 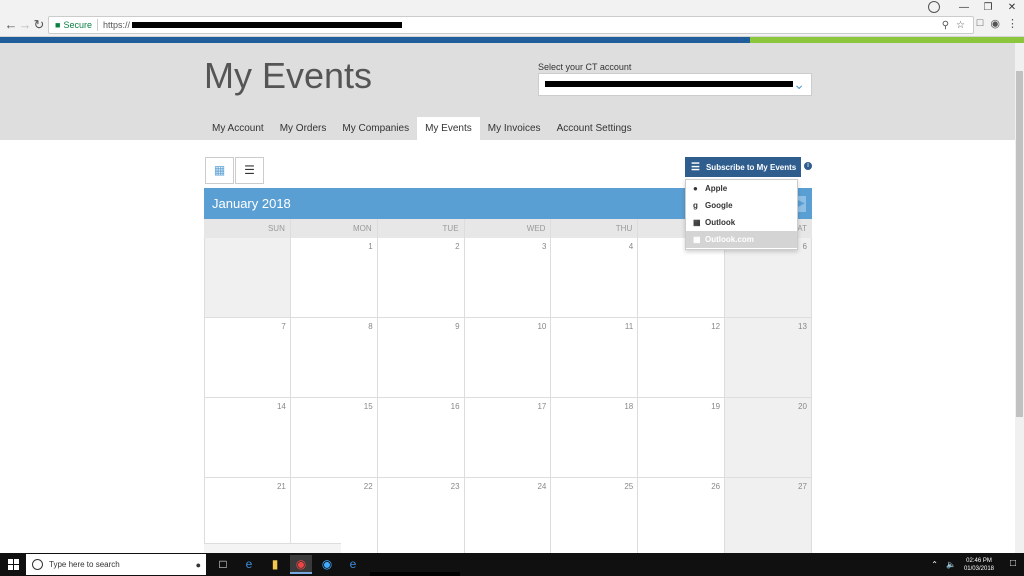 What do you see at coordinates (508, 518) in the screenshot?
I see `calendar-day: 24` at bounding box center [508, 518].